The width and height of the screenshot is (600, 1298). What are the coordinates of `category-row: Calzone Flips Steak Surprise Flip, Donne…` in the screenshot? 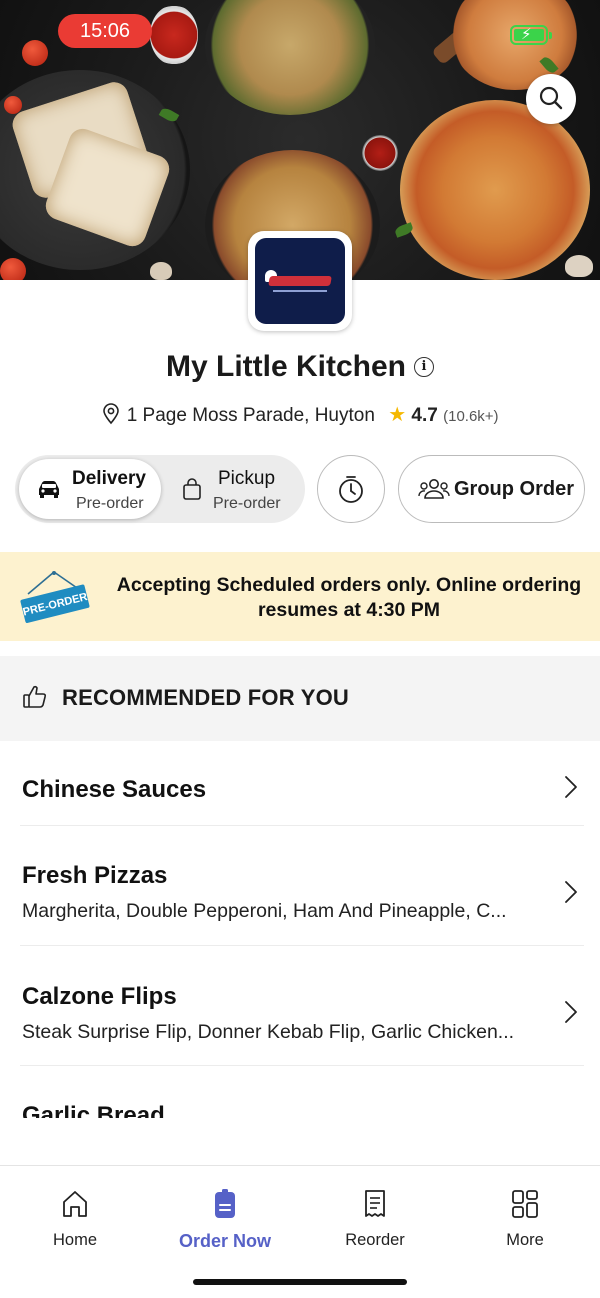 It's located at (300, 1005).